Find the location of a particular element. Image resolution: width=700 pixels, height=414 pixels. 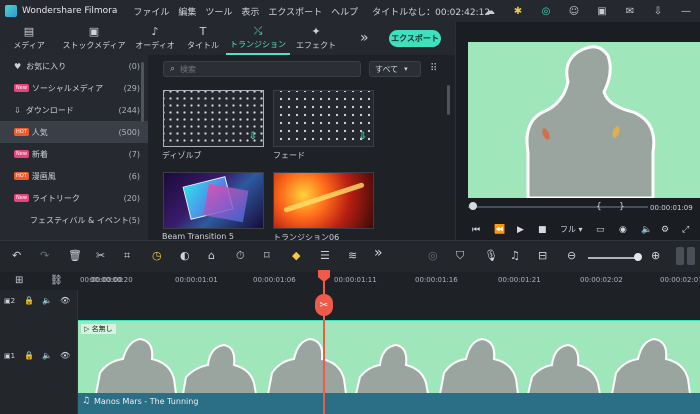

sidebar-item-manga: HOT 漫画風 (6) is located at coordinates (74, 176).